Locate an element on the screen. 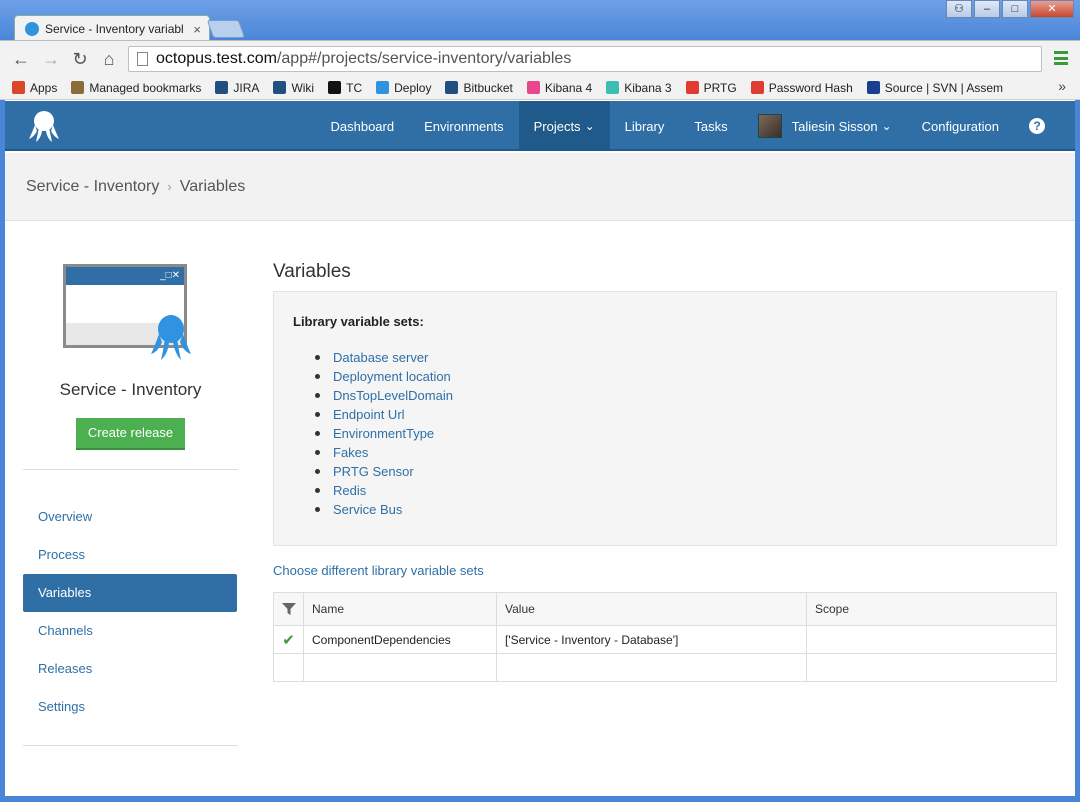 The image size is (1080, 802). table-header: Name Value Scope is located at coordinates (665, 609).